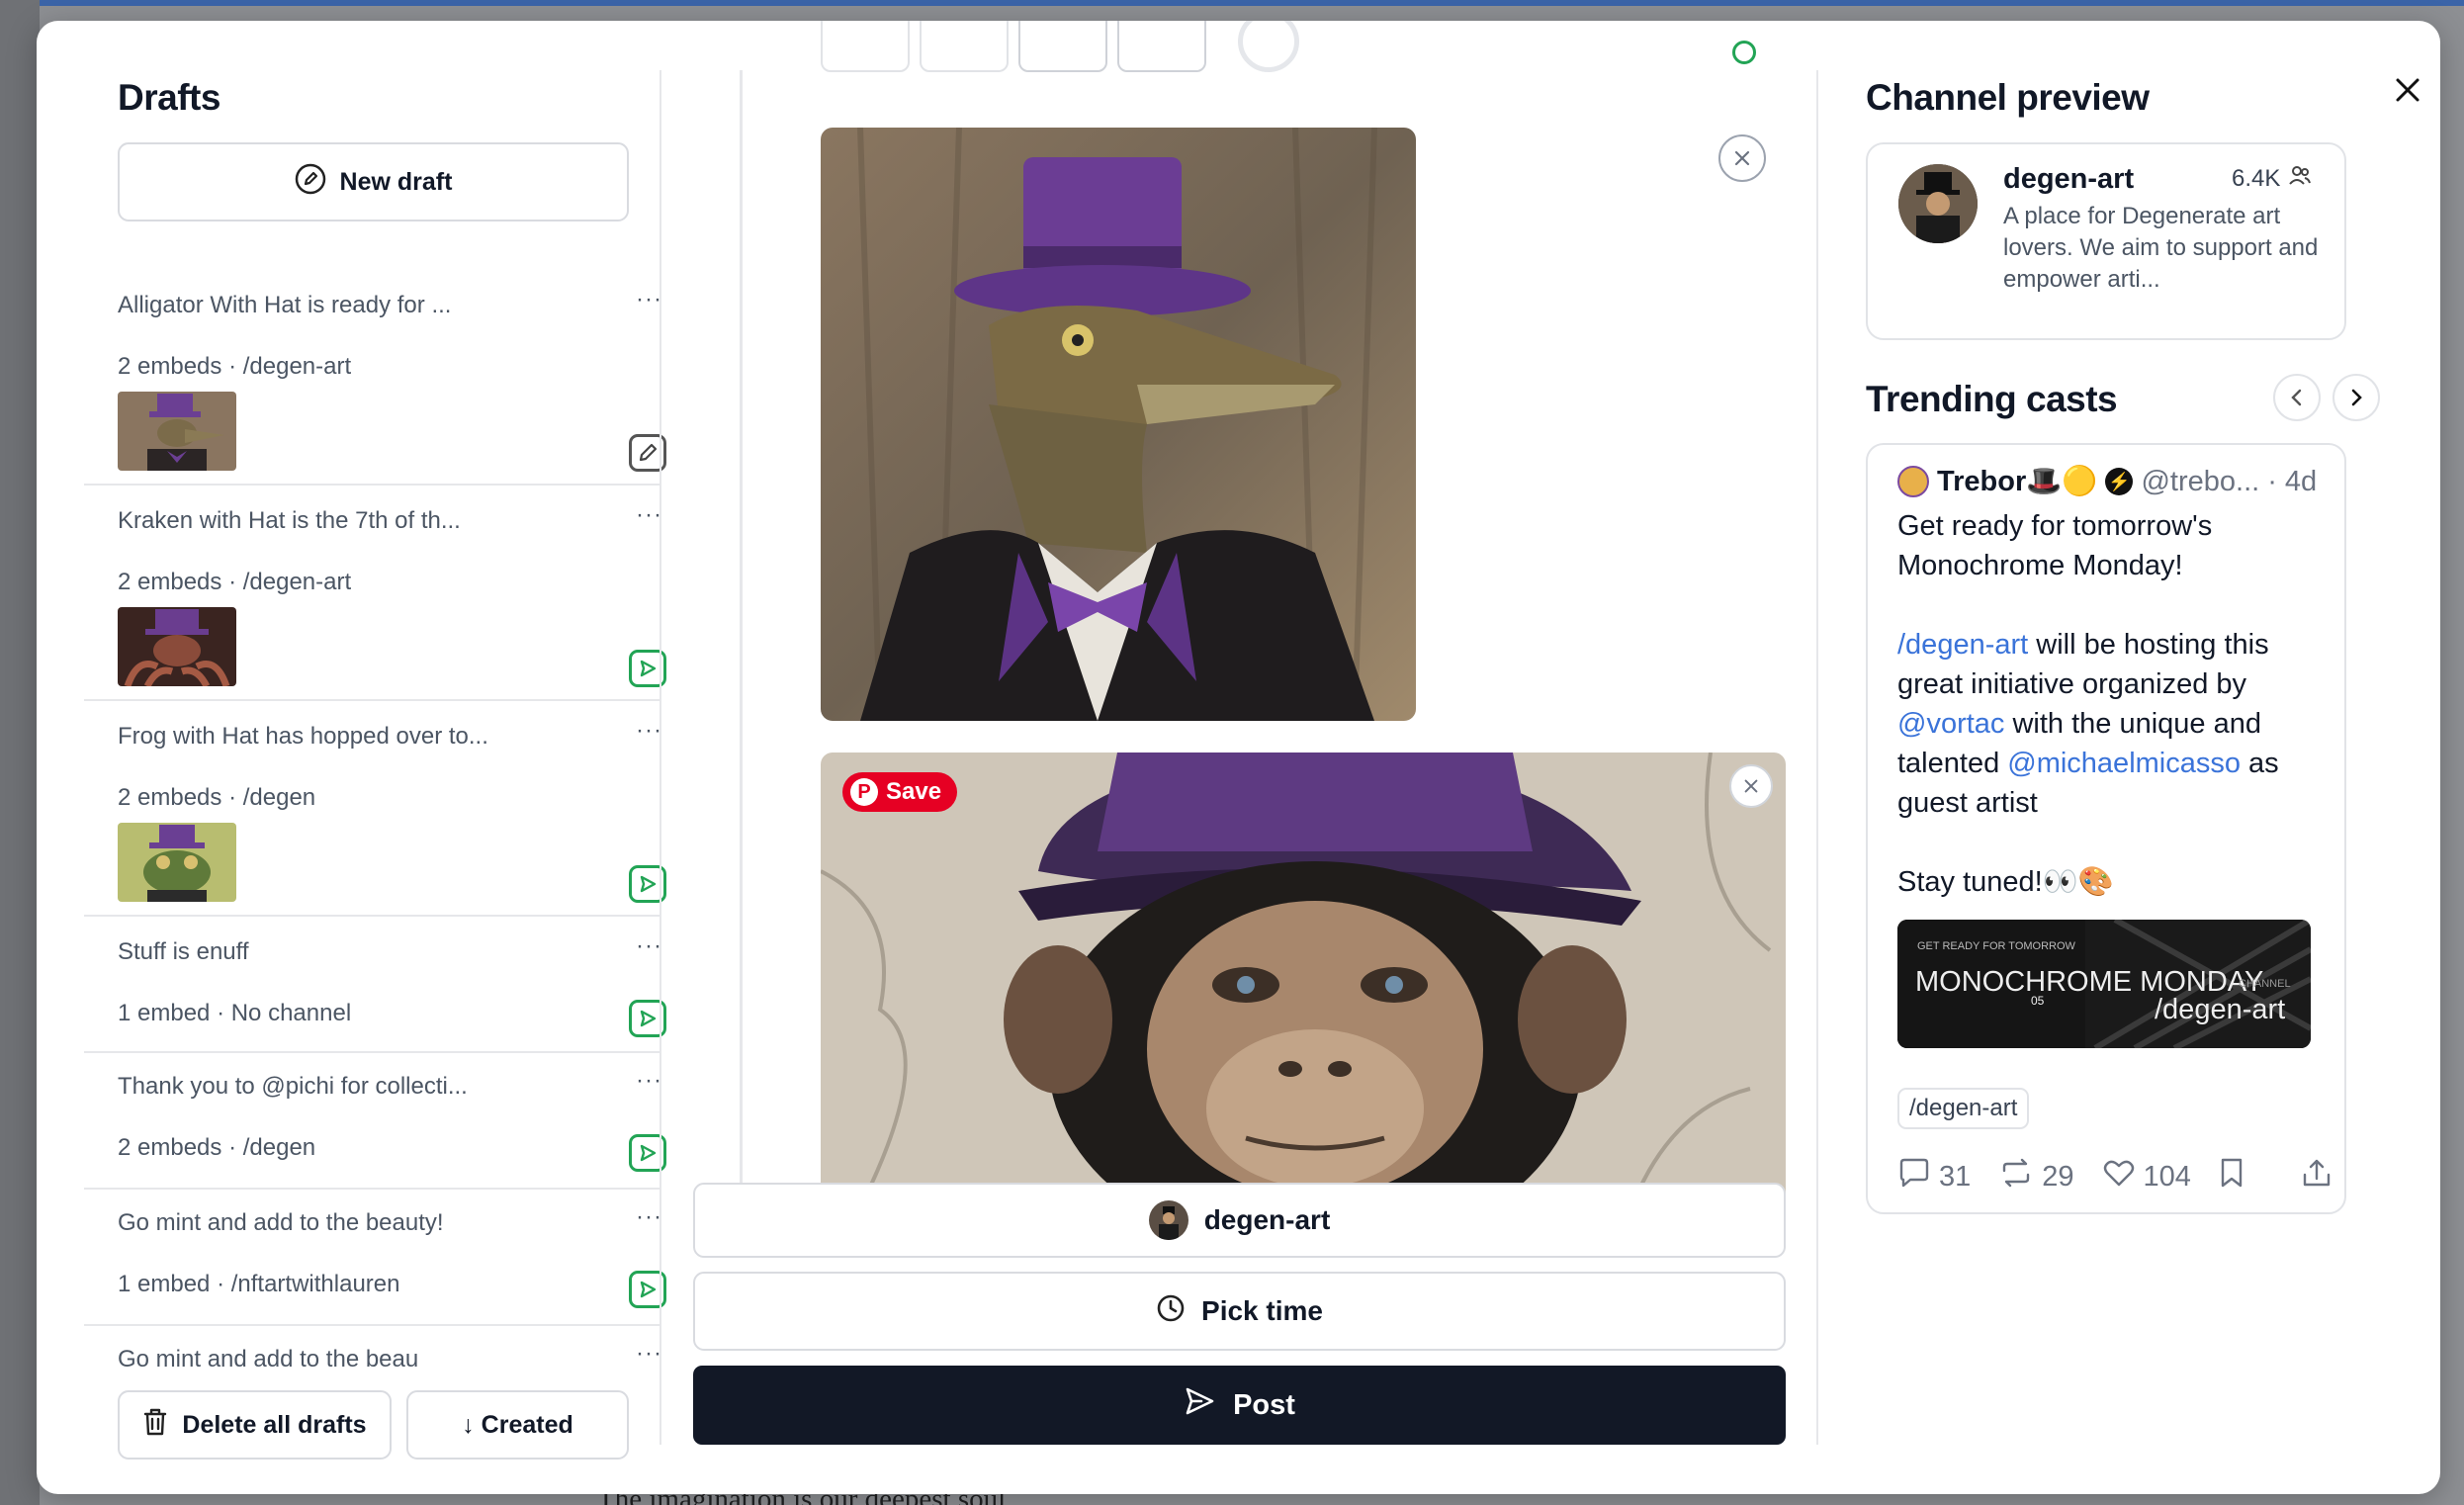  I want to click on draft-meta: 2 embeds · /degen-art, so click(235, 366).